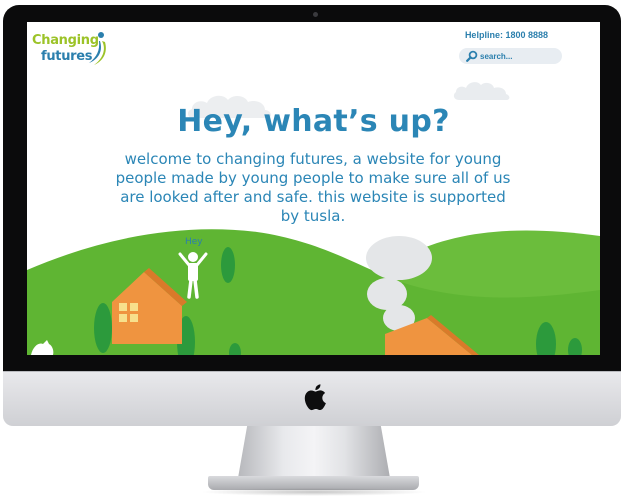 This screenshot has width=627, height=500. Describe the element at coordinates (314, 492) in the screenshot. I see `monitor-shadow` at that location.